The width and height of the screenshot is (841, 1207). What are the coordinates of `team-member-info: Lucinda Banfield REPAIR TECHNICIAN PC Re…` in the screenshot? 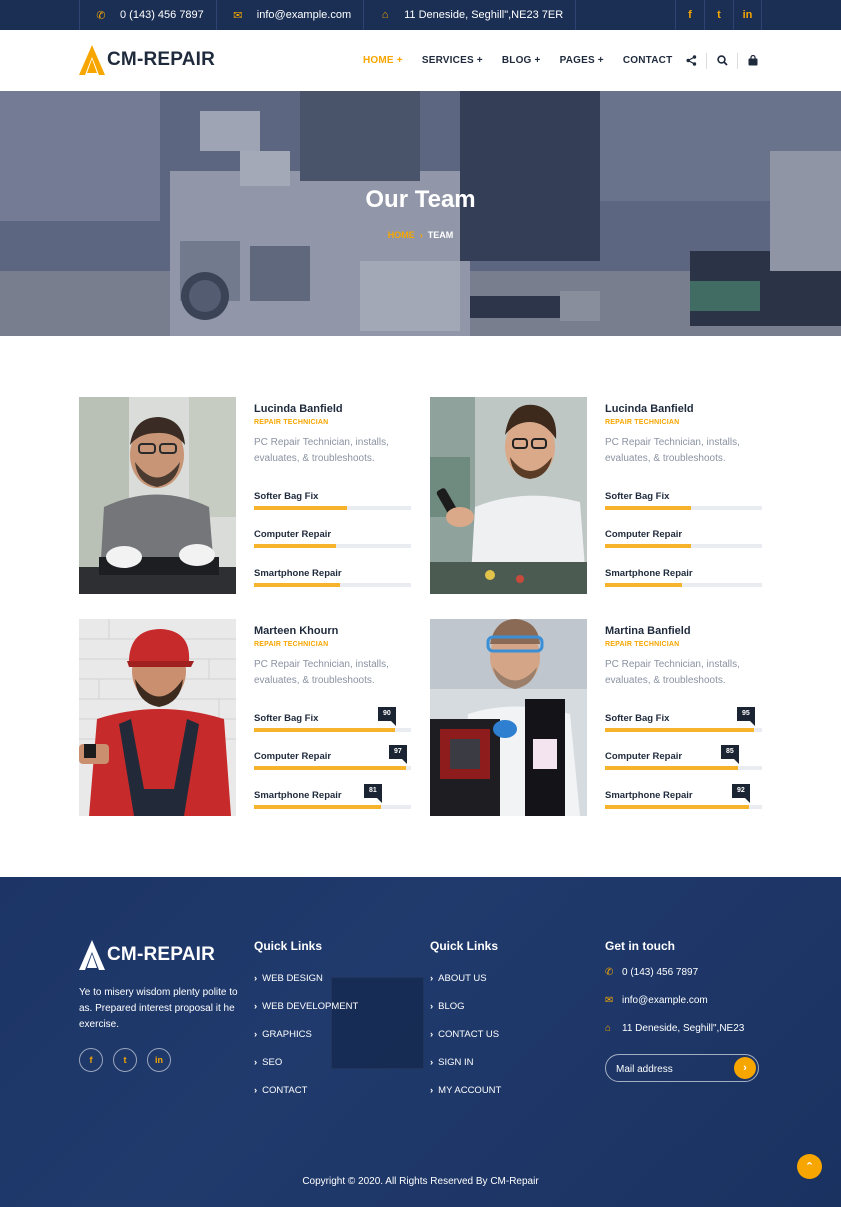 It's located at (333, 435).